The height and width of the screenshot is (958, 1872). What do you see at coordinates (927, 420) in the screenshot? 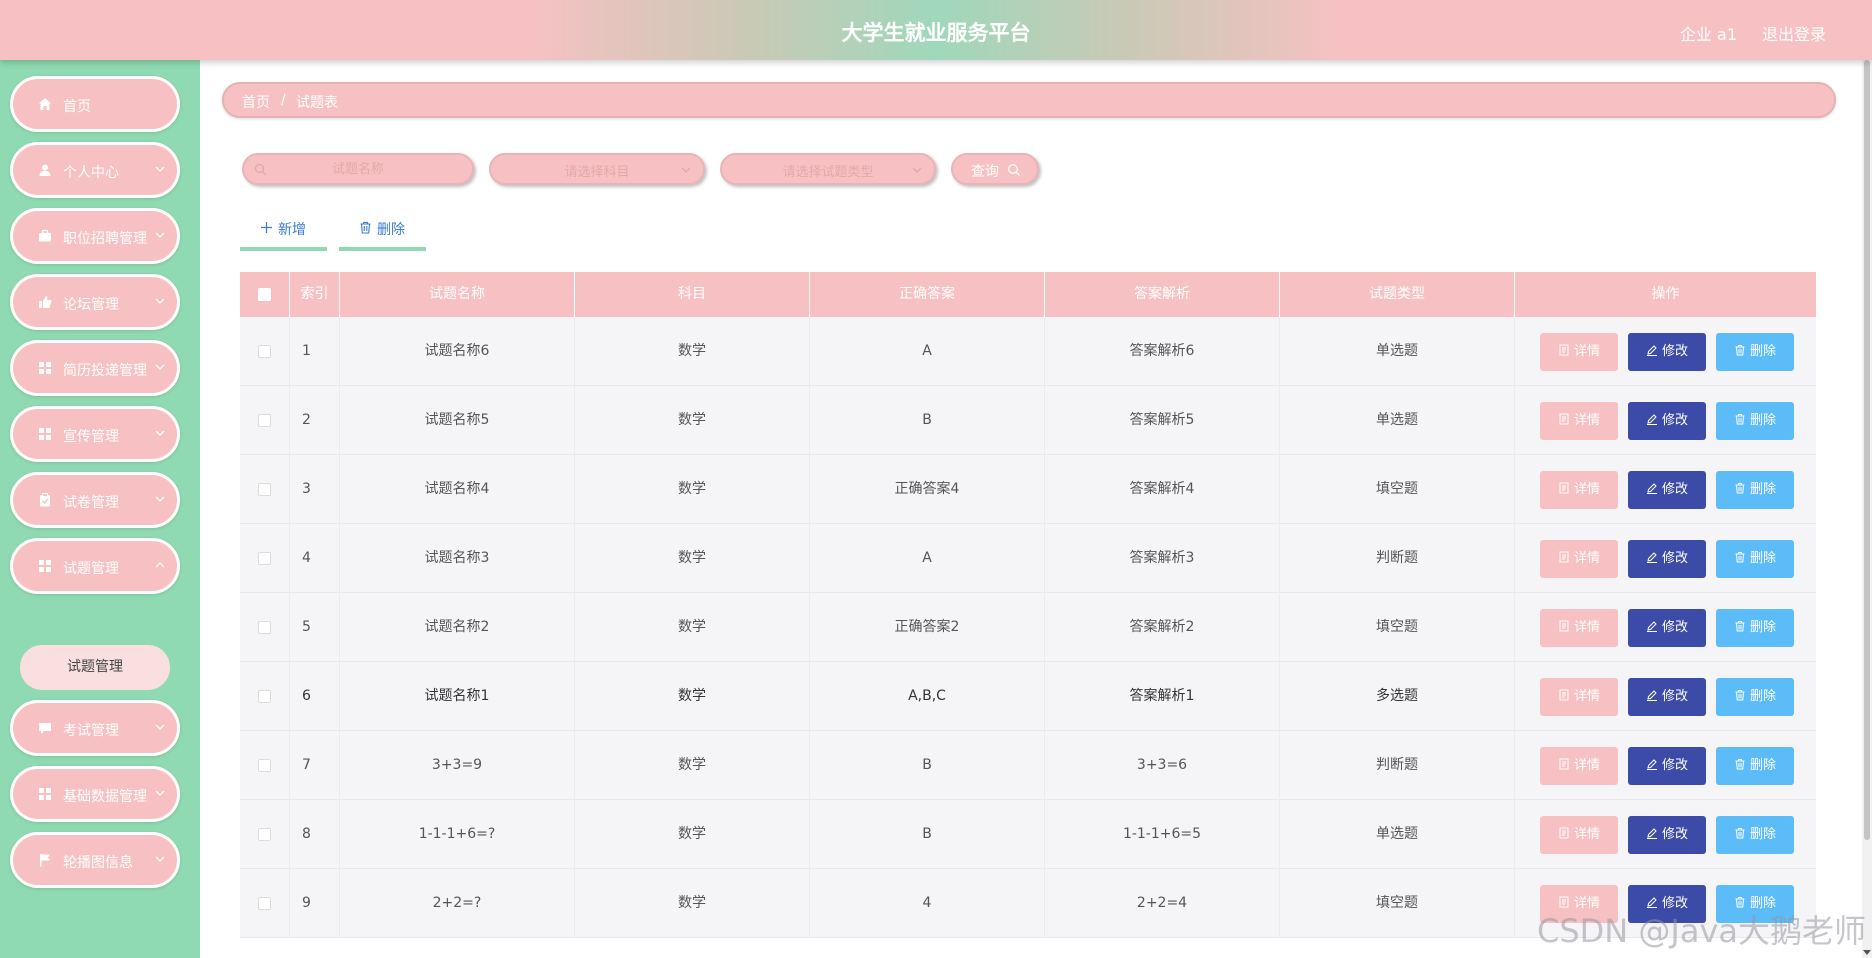
I see `correct-answer-cell: B` at bounding box center [927, 420].